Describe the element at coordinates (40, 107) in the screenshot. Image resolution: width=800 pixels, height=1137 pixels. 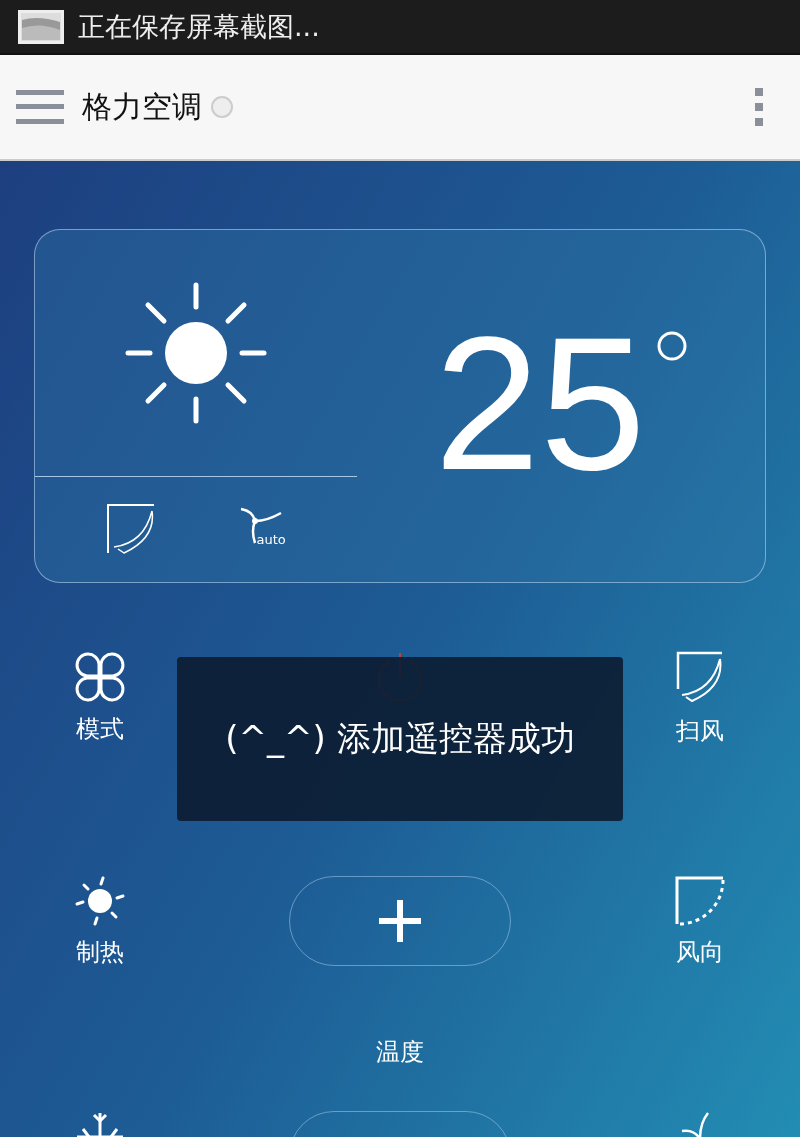
I see `menu-icon` at that location.